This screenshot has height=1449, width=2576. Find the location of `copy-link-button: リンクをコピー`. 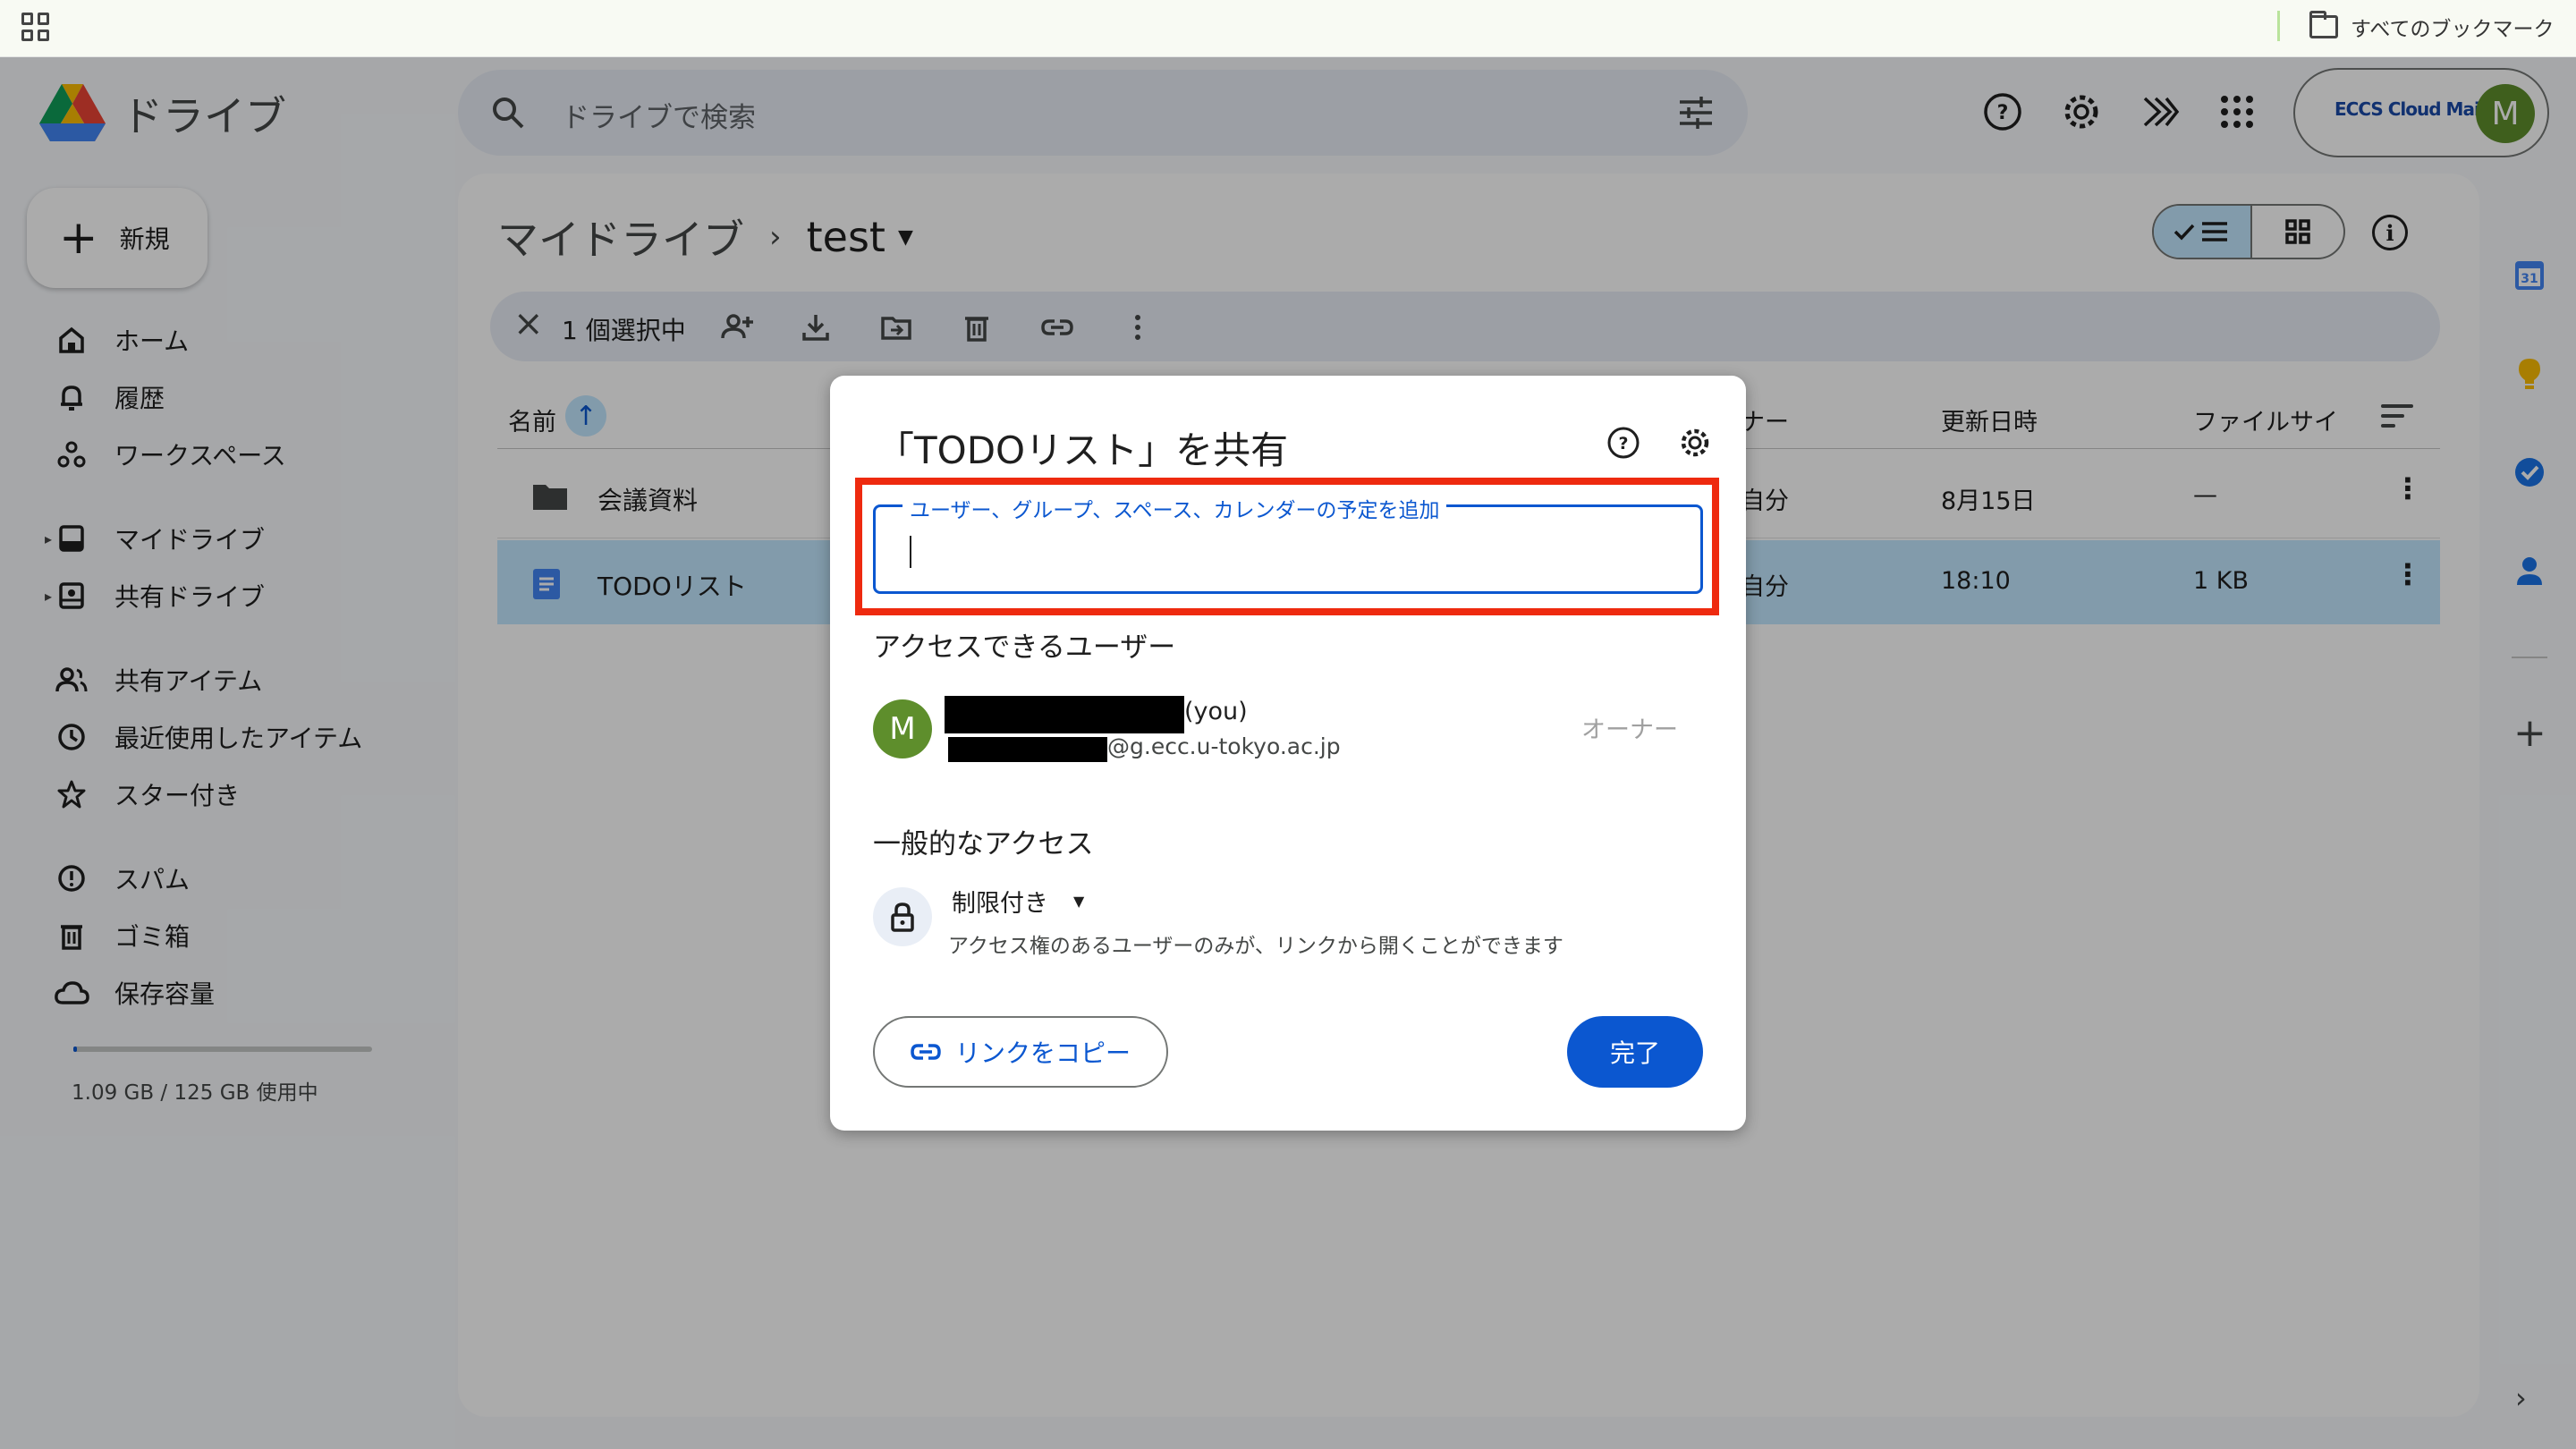

copy-link-button: リンクをコピー is located at coordinates (1020, 1052).